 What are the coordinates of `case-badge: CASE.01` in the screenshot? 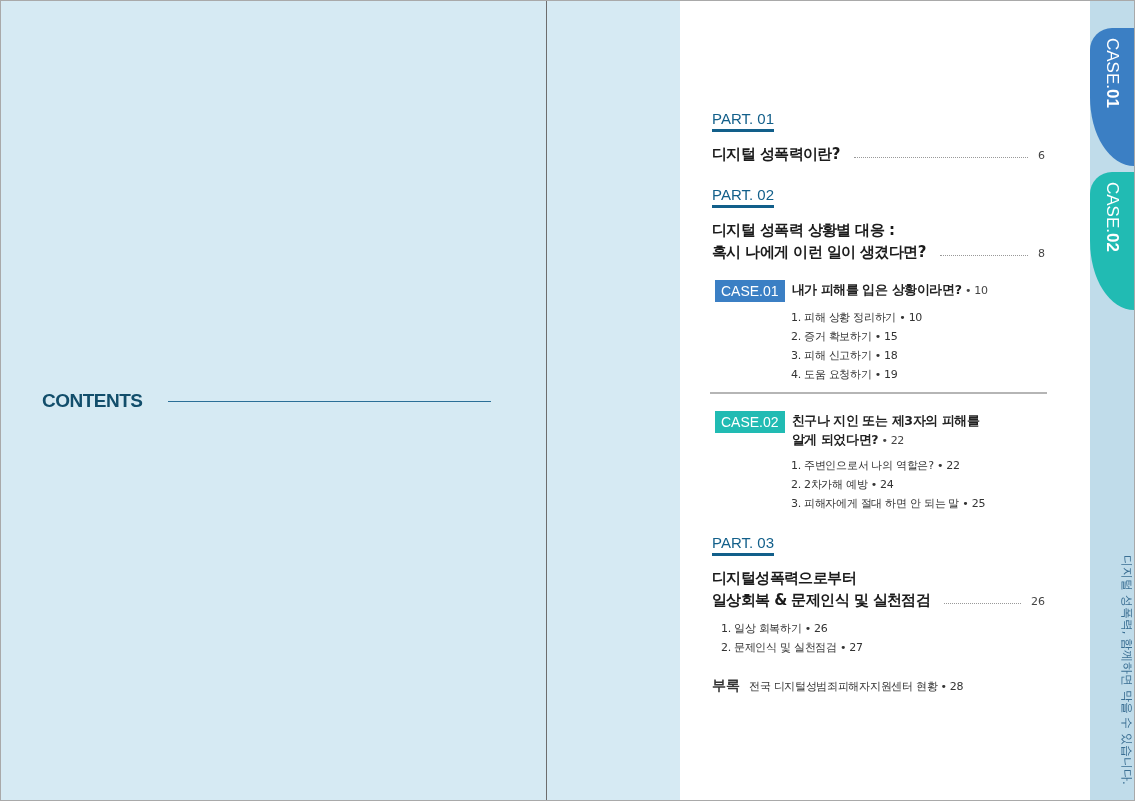 It's located at (750, 291).